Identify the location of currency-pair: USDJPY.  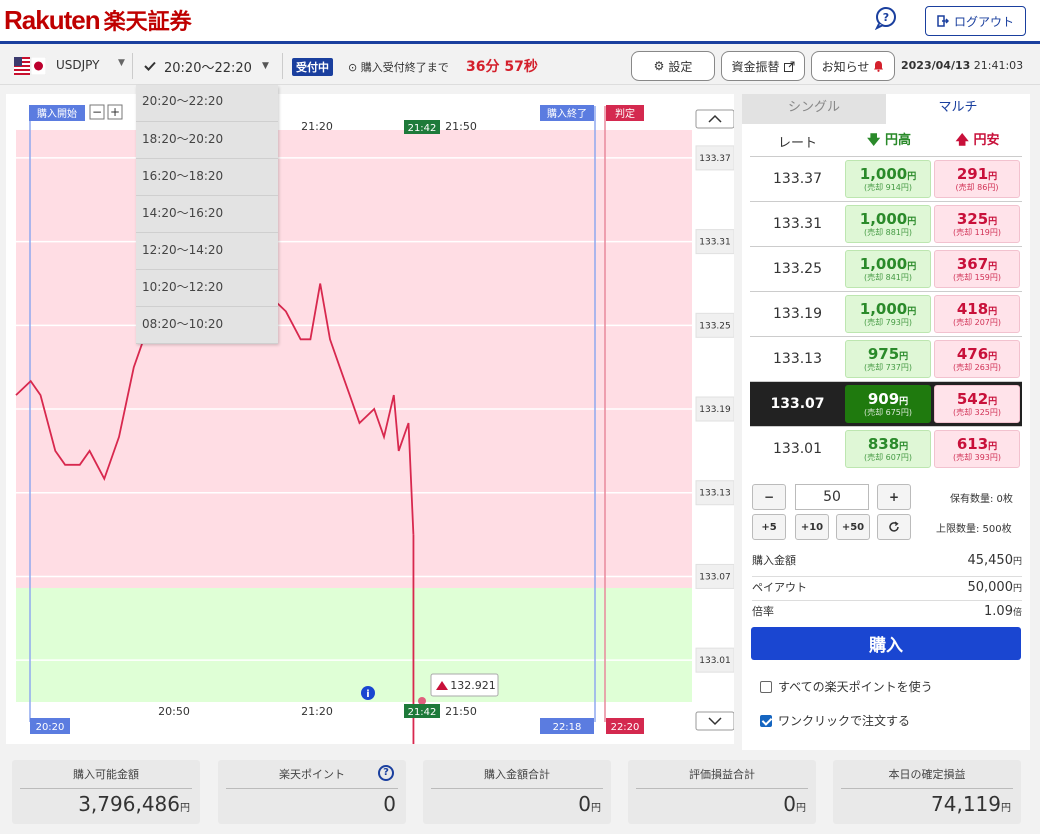
(77, 65).